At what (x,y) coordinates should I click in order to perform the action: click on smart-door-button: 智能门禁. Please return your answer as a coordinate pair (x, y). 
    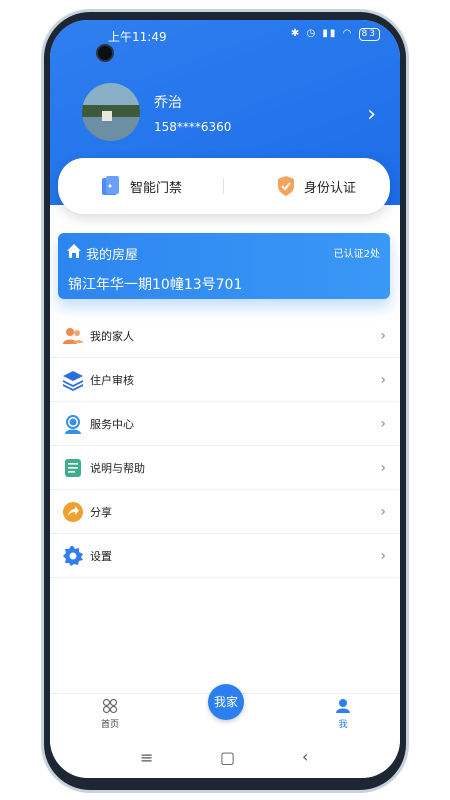
    Looking at the image, I should click on (141, 186).